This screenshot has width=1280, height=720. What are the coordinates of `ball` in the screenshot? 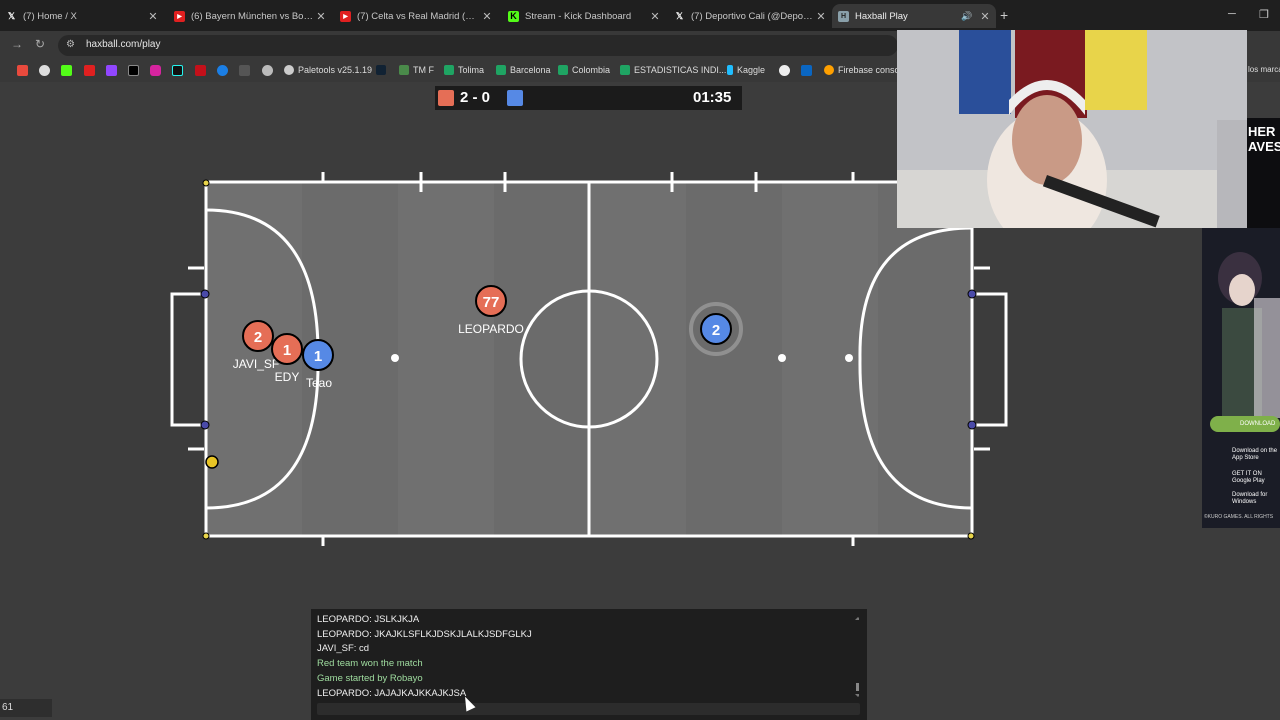 It's located at (212, 462).